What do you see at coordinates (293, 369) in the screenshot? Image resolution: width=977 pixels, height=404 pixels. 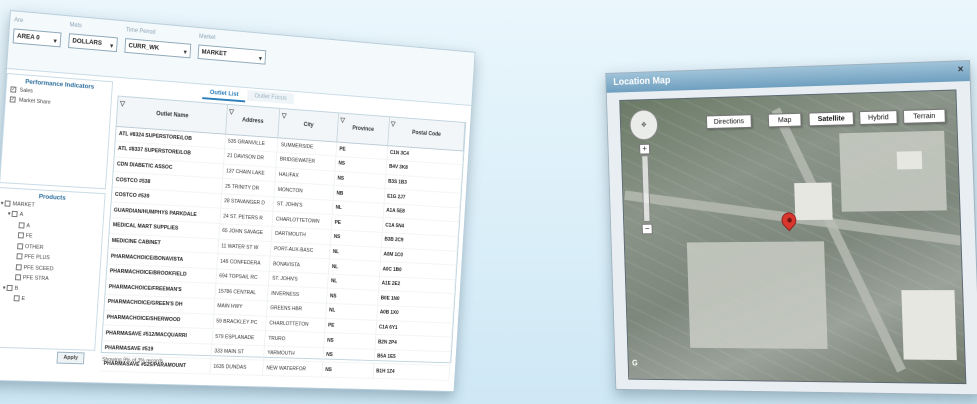 I see `table-cell-city: NEW WATERFOR` at bounding box center [293, 369].